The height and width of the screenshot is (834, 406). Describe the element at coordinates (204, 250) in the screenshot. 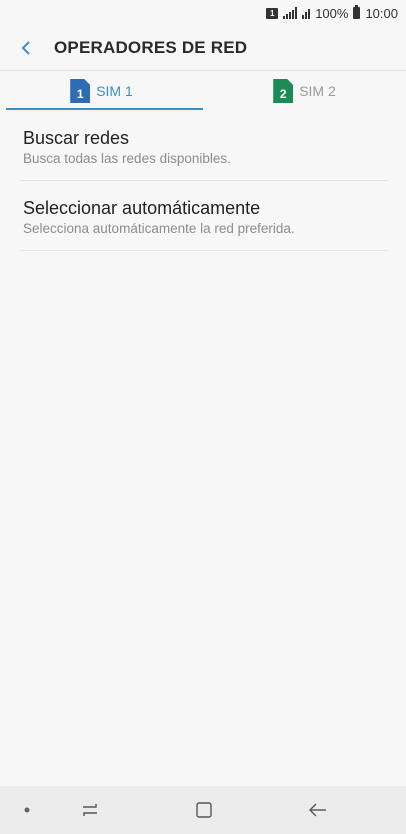

I see `divider` at that location.